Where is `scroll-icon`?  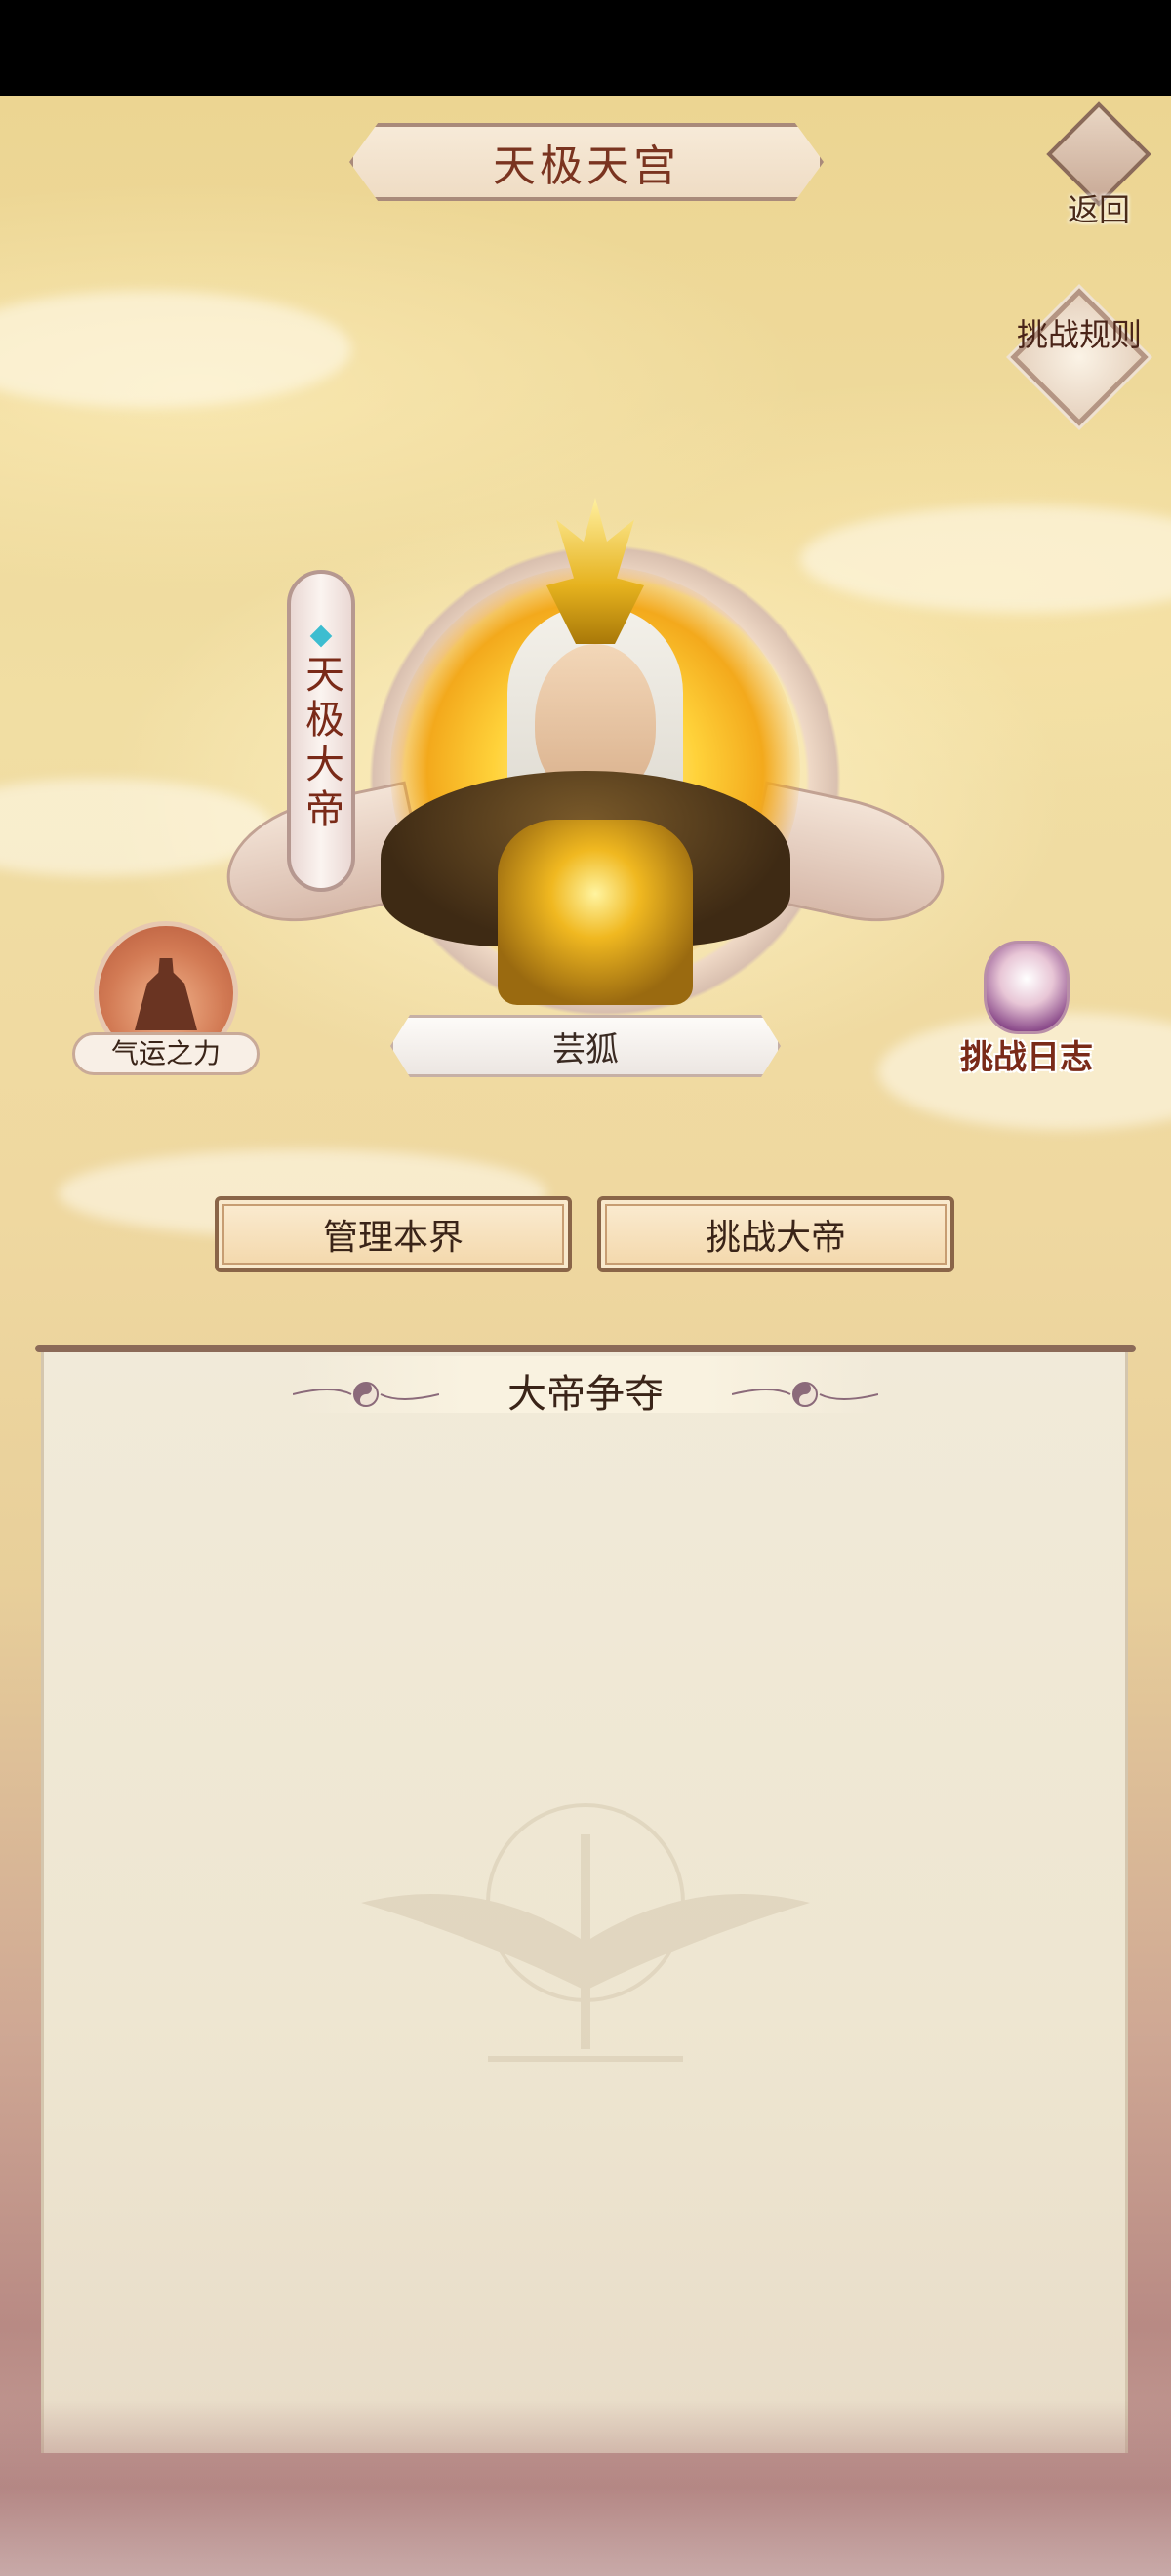
scroll-icon is located at coordinates (1027, 987).